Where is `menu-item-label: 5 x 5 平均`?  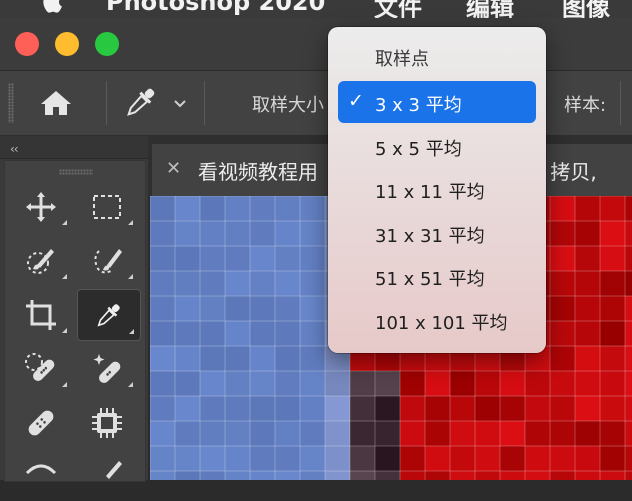 menu-item-label: 5 x 5 平均 is located at coordinates (418, 149).